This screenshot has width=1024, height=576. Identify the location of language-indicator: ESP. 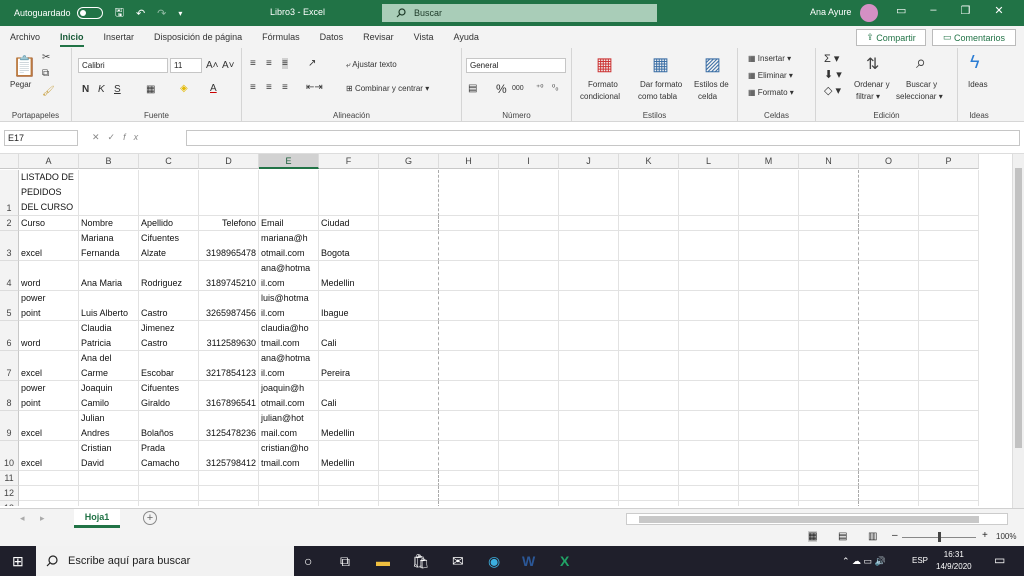
(920, 560).